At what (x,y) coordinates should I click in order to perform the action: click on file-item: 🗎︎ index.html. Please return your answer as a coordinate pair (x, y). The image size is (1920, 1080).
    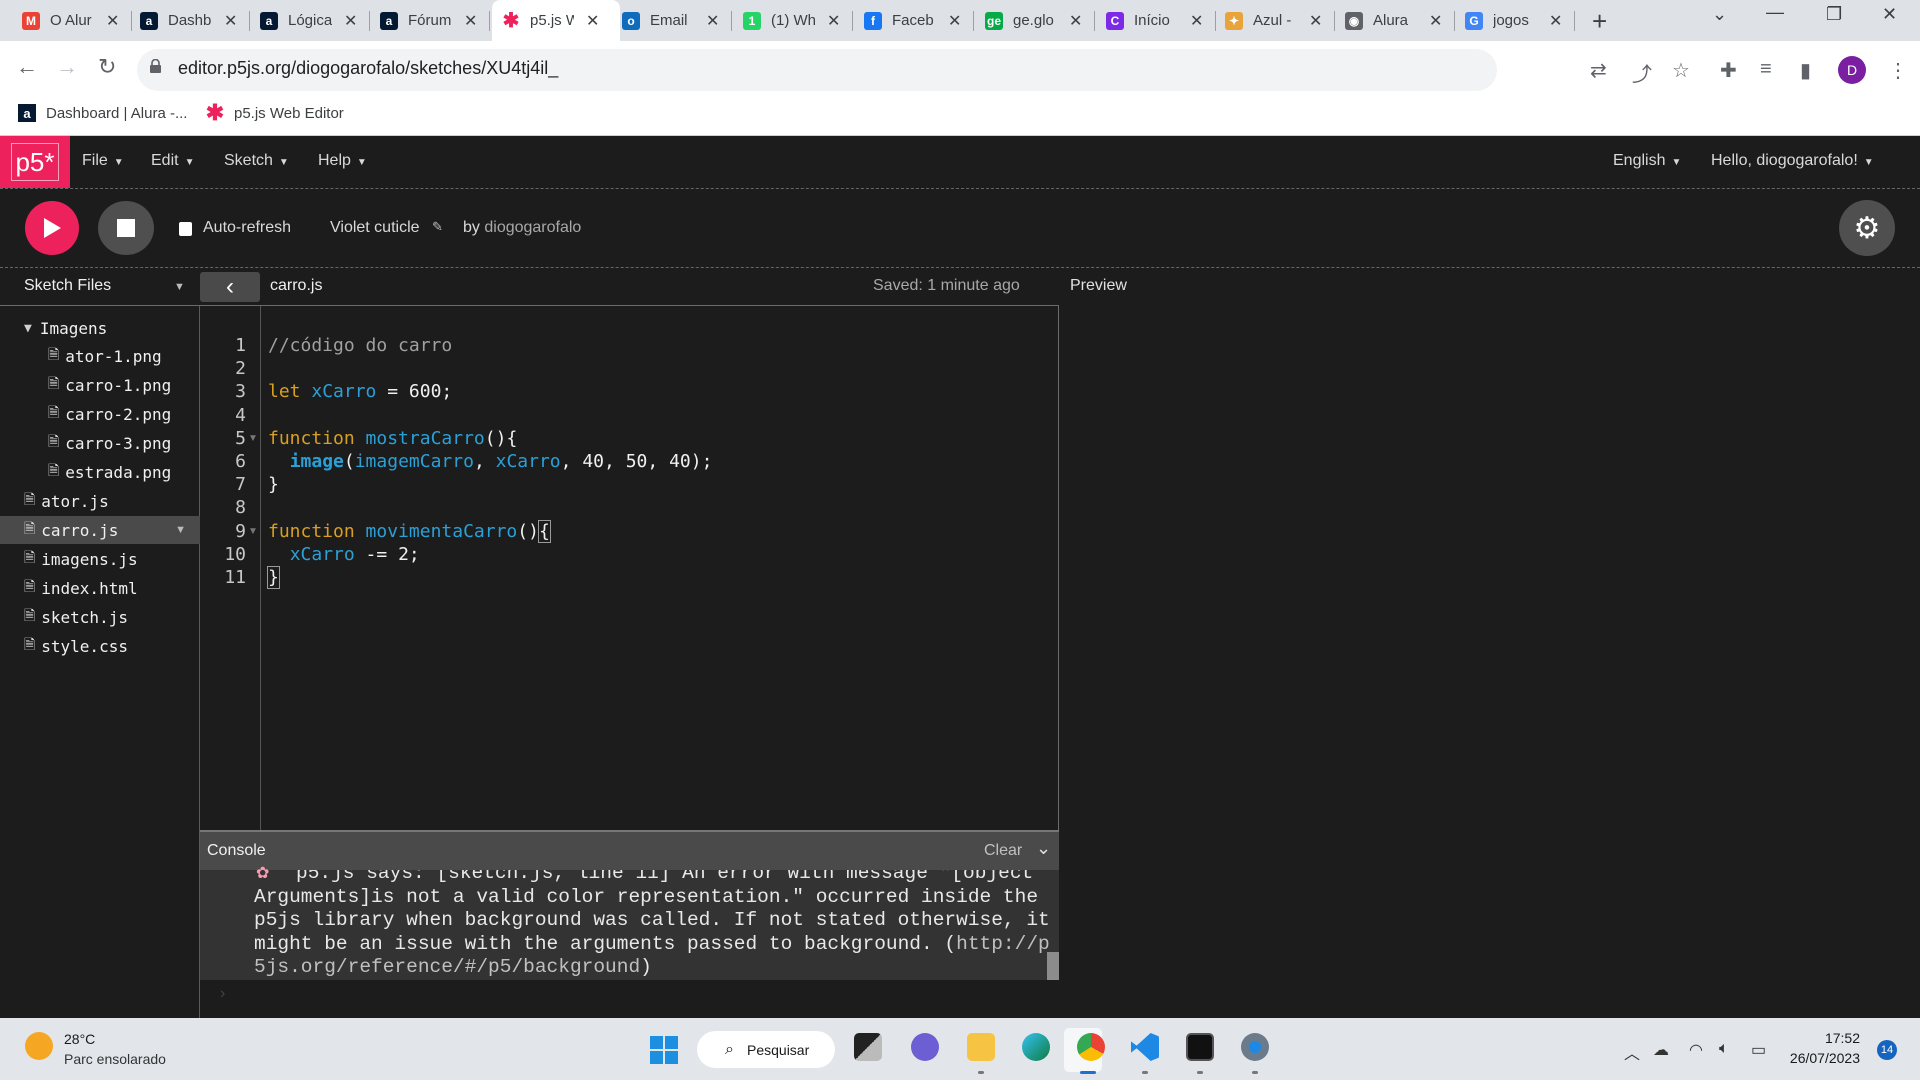
    Looking at the image, I should click on (100, 588).